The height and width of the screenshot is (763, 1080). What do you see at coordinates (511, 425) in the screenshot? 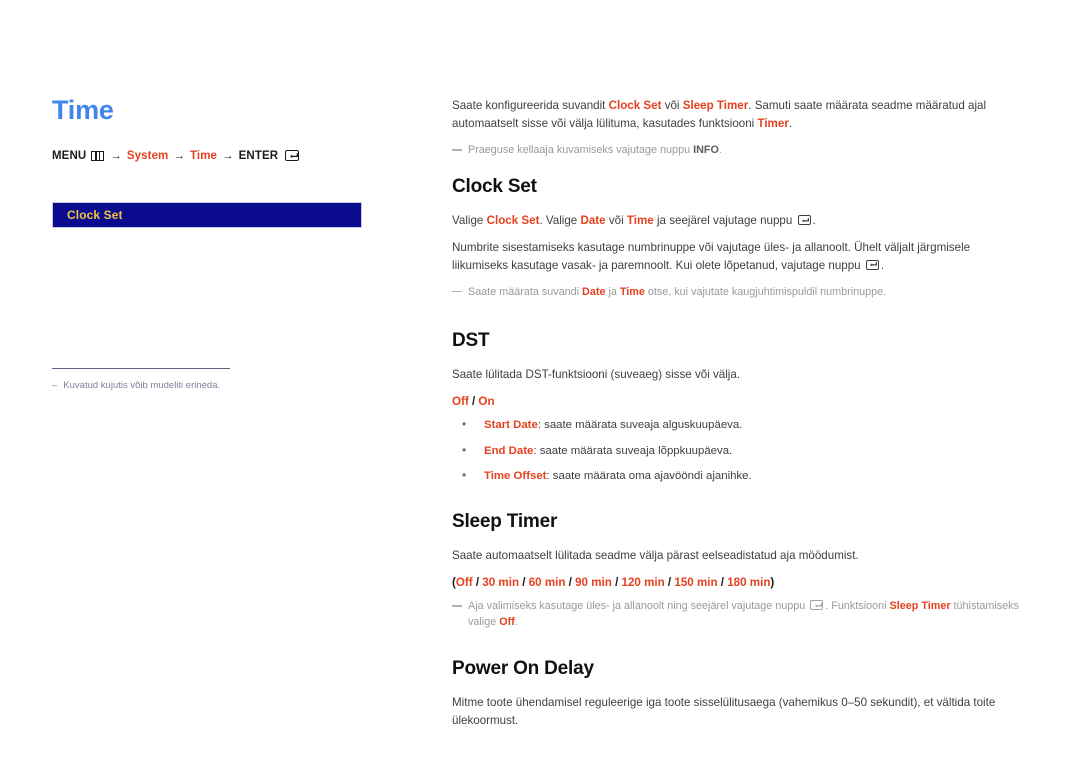
I see `dst-bullet-term-start-date: Start Date` at bounding box center [511, 425].